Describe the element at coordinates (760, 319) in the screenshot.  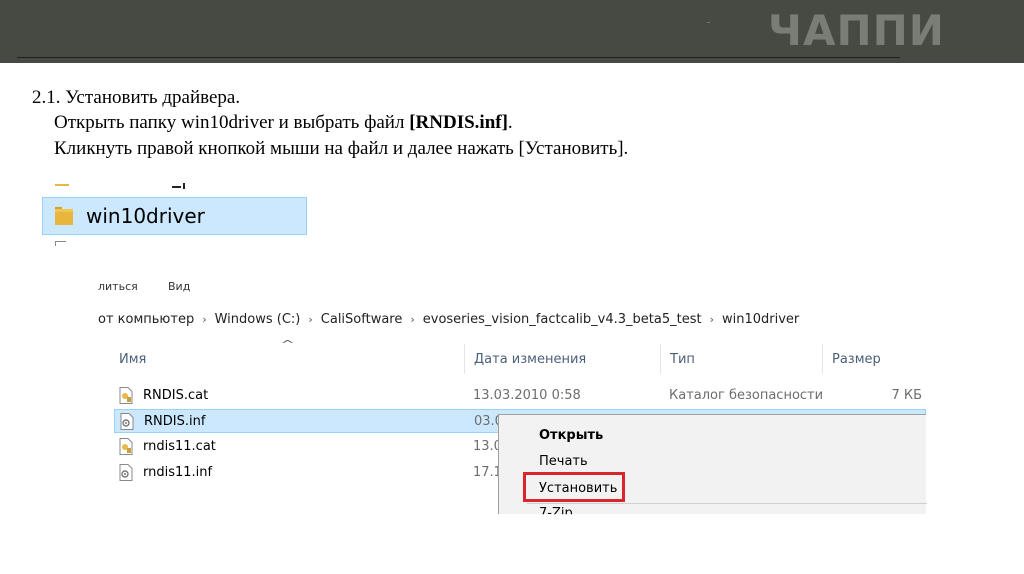
I see `breadcrumb-win10driver: win10driver` at that location.